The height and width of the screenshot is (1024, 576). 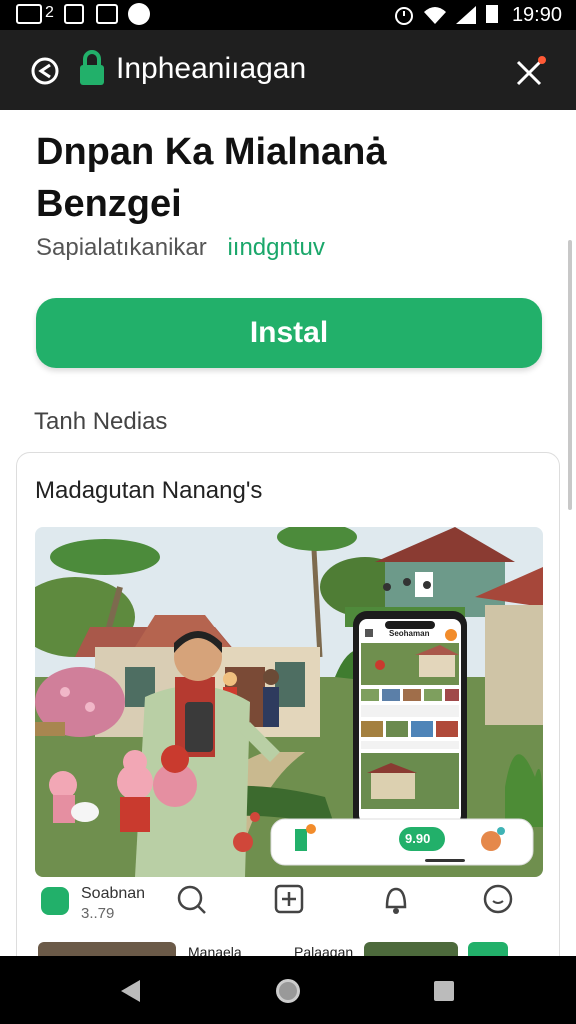 I want to click on home-icon, so click(x=74, y=14).